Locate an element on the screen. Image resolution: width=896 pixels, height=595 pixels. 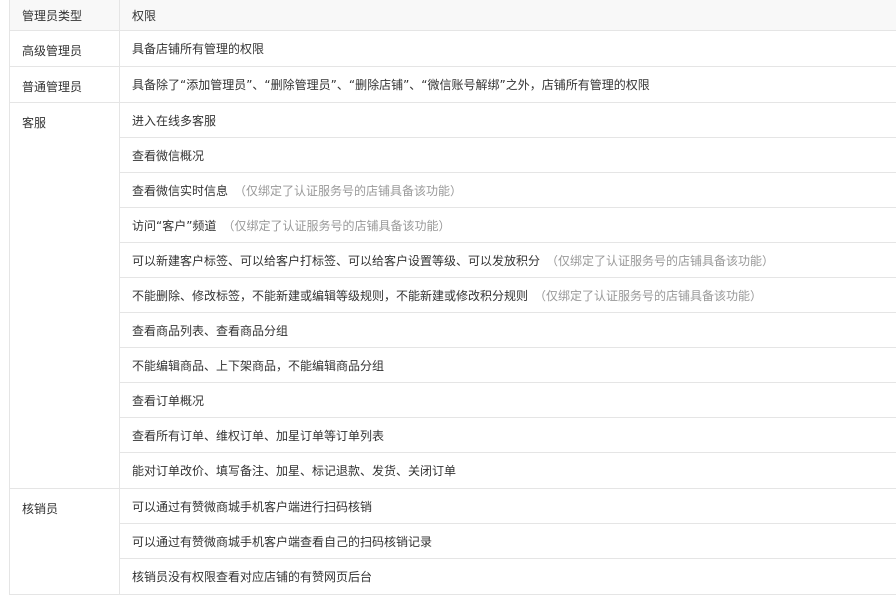
permission-list: 具备店铺所有管理的权限 is located at coordinates (508, 48).